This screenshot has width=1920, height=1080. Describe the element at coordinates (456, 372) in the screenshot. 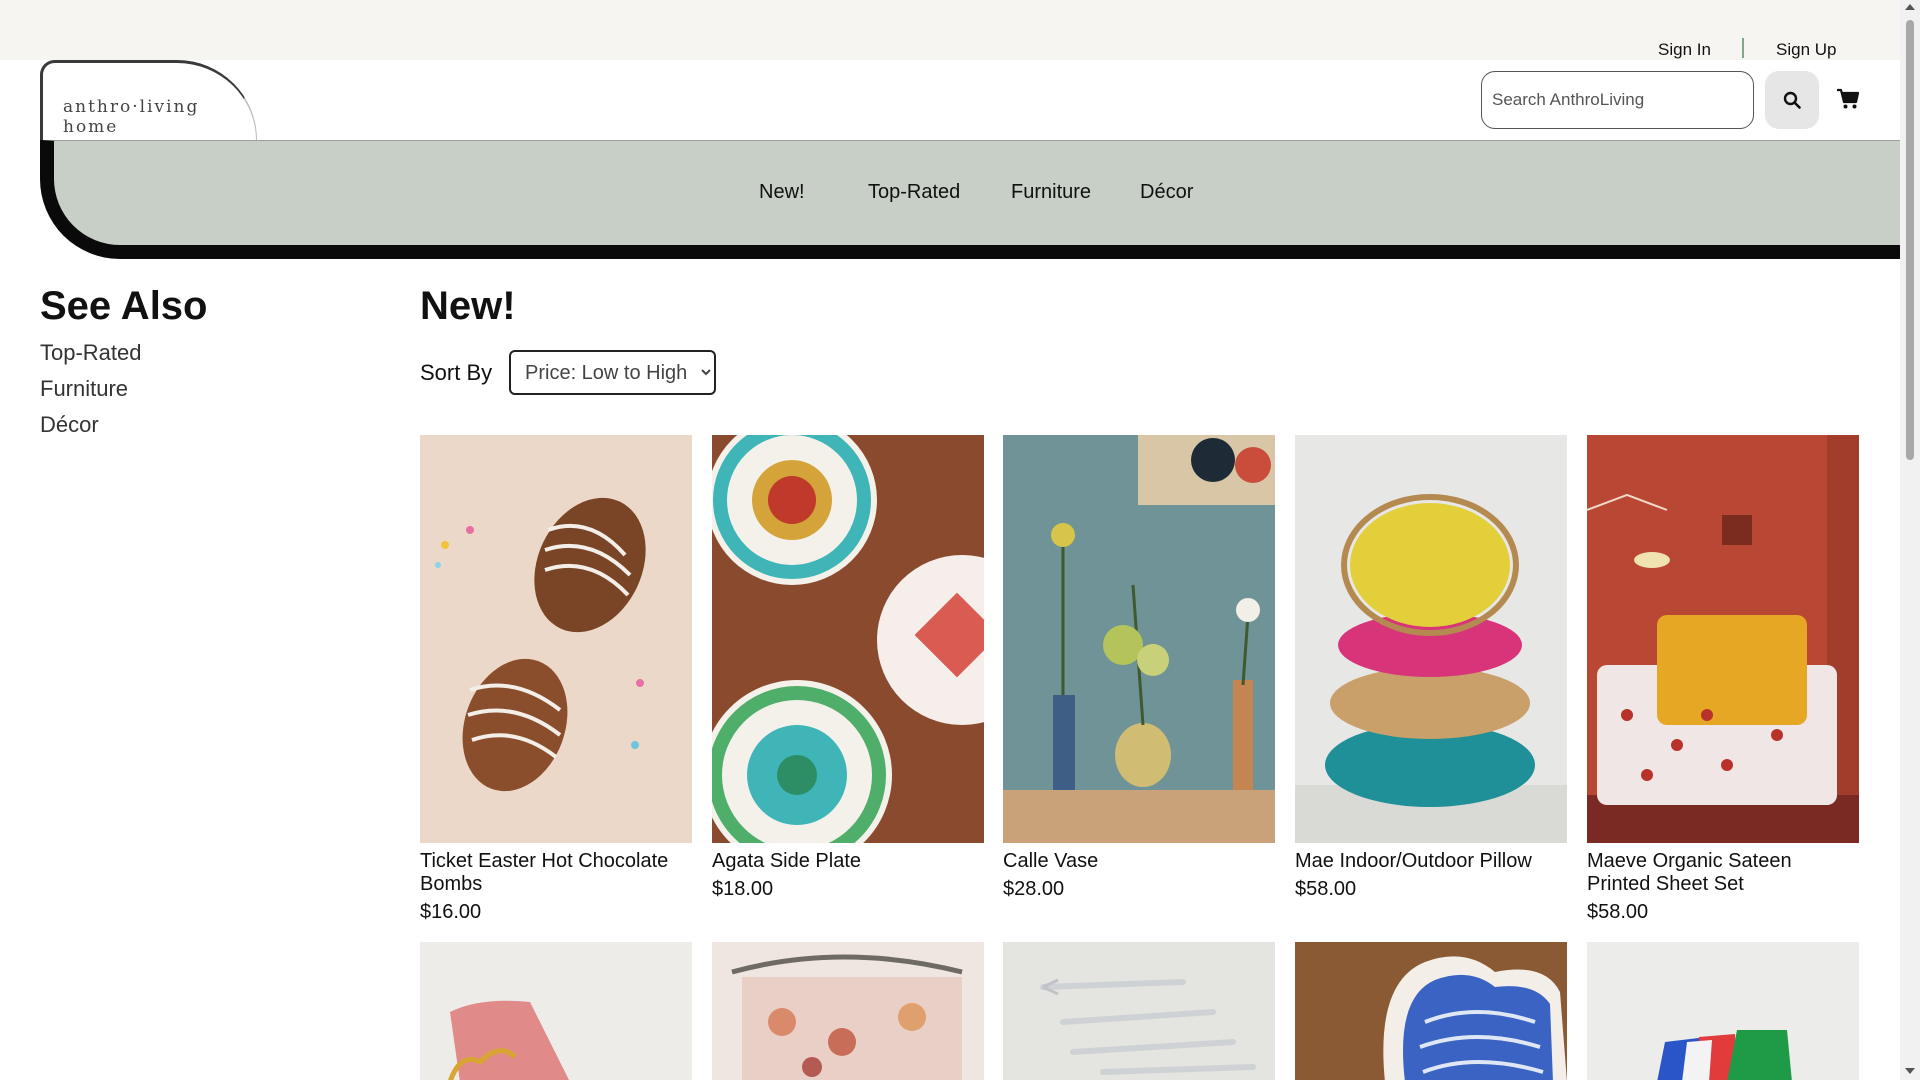

I see `sort-label: Sort By` at that location.